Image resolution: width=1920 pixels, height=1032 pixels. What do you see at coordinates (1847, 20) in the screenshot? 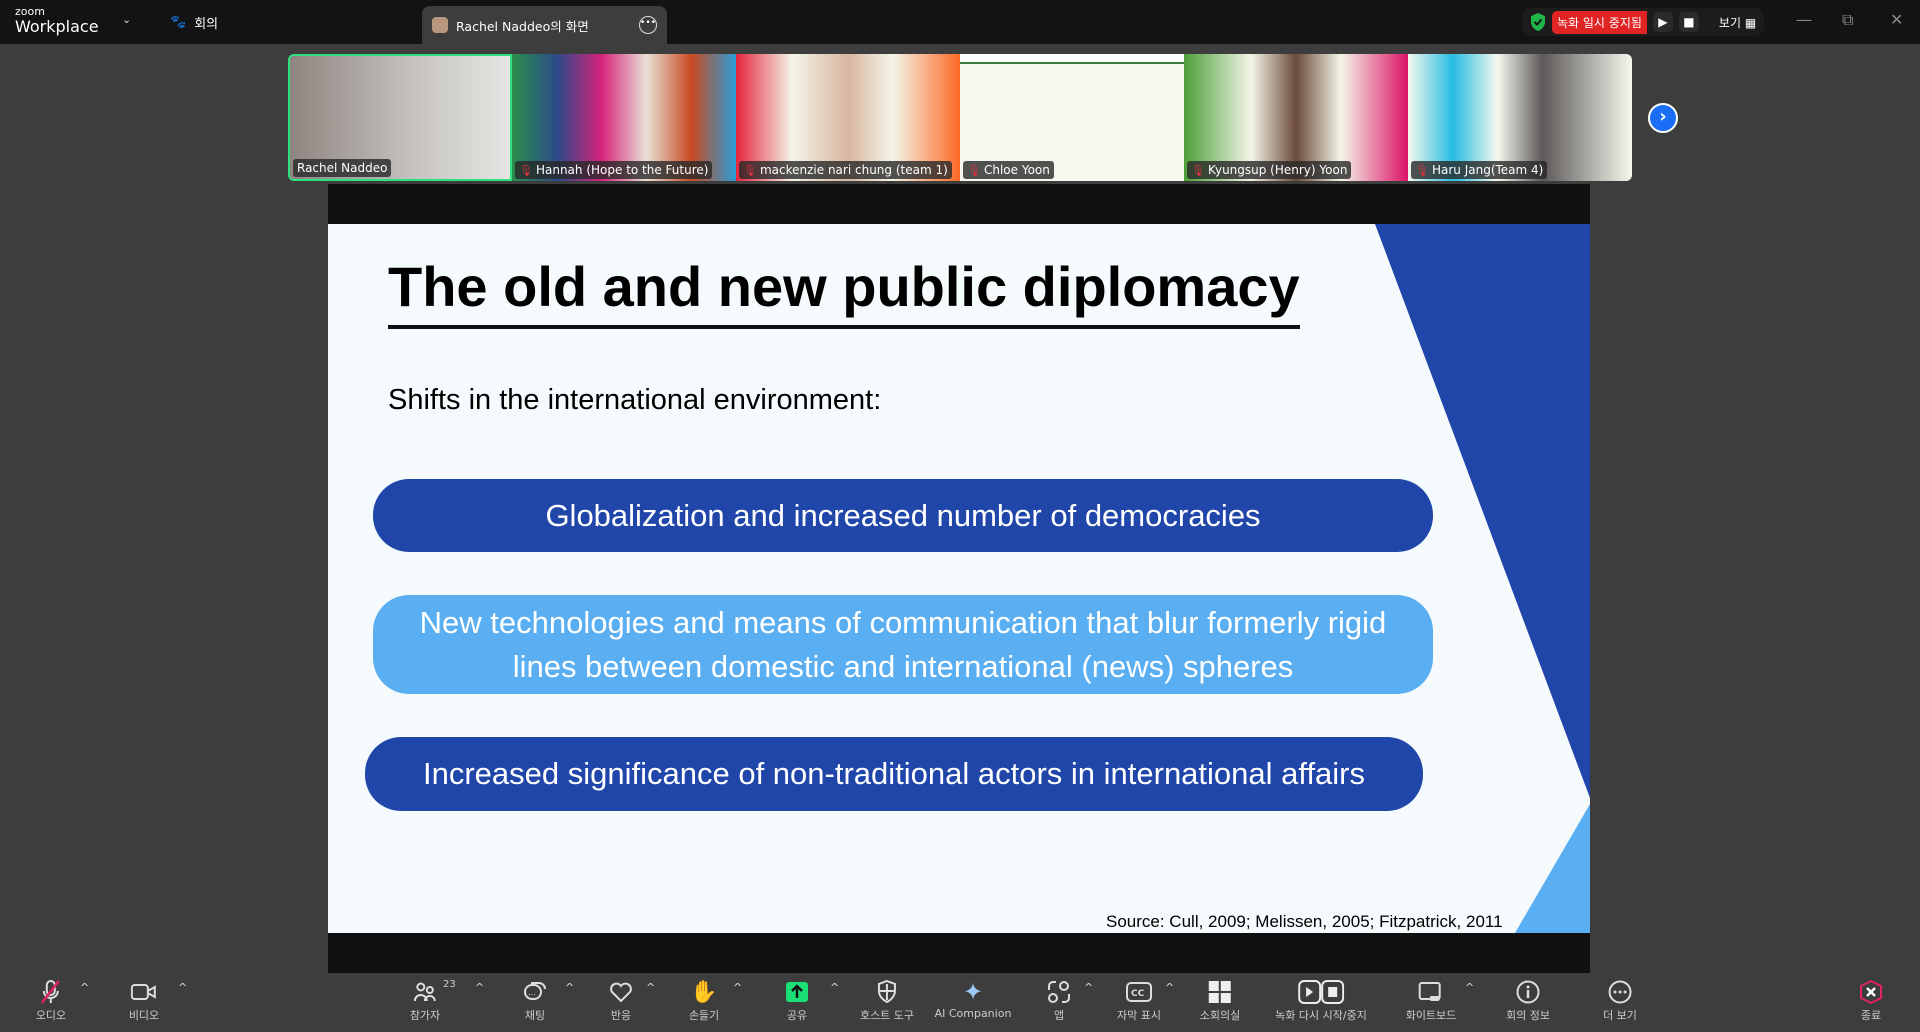
I see `restore-button: ⧉` at bounding box center [1847, 20].